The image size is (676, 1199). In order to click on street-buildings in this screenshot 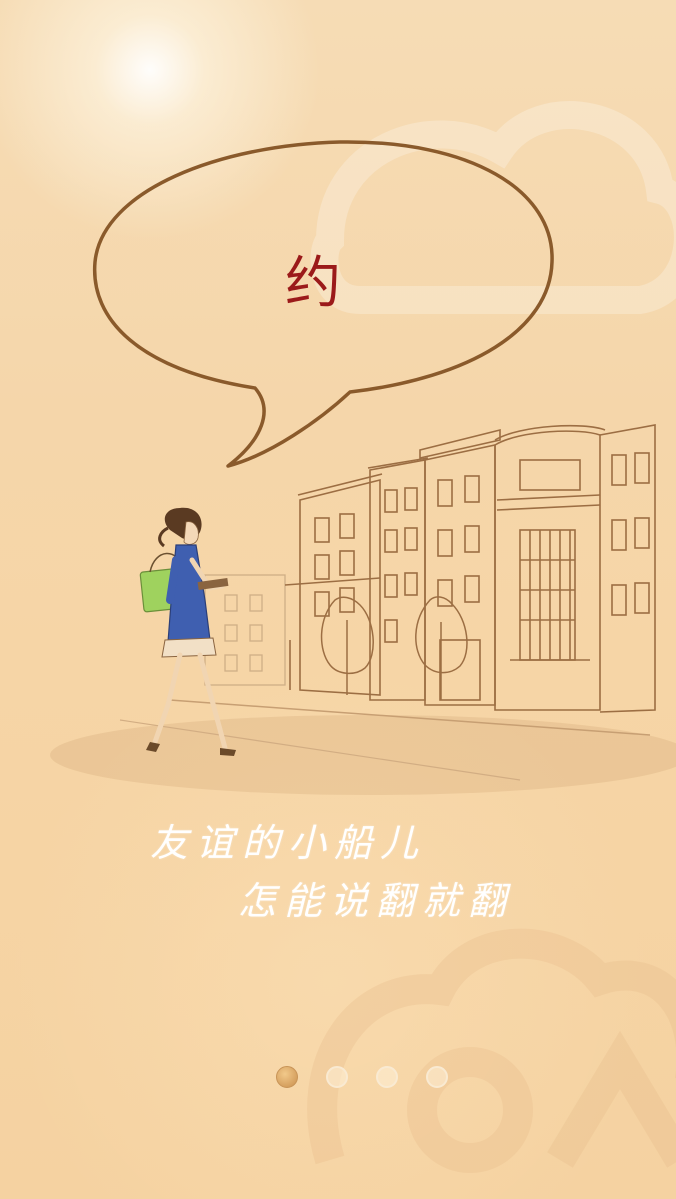, I will do `click(470, 568)`.